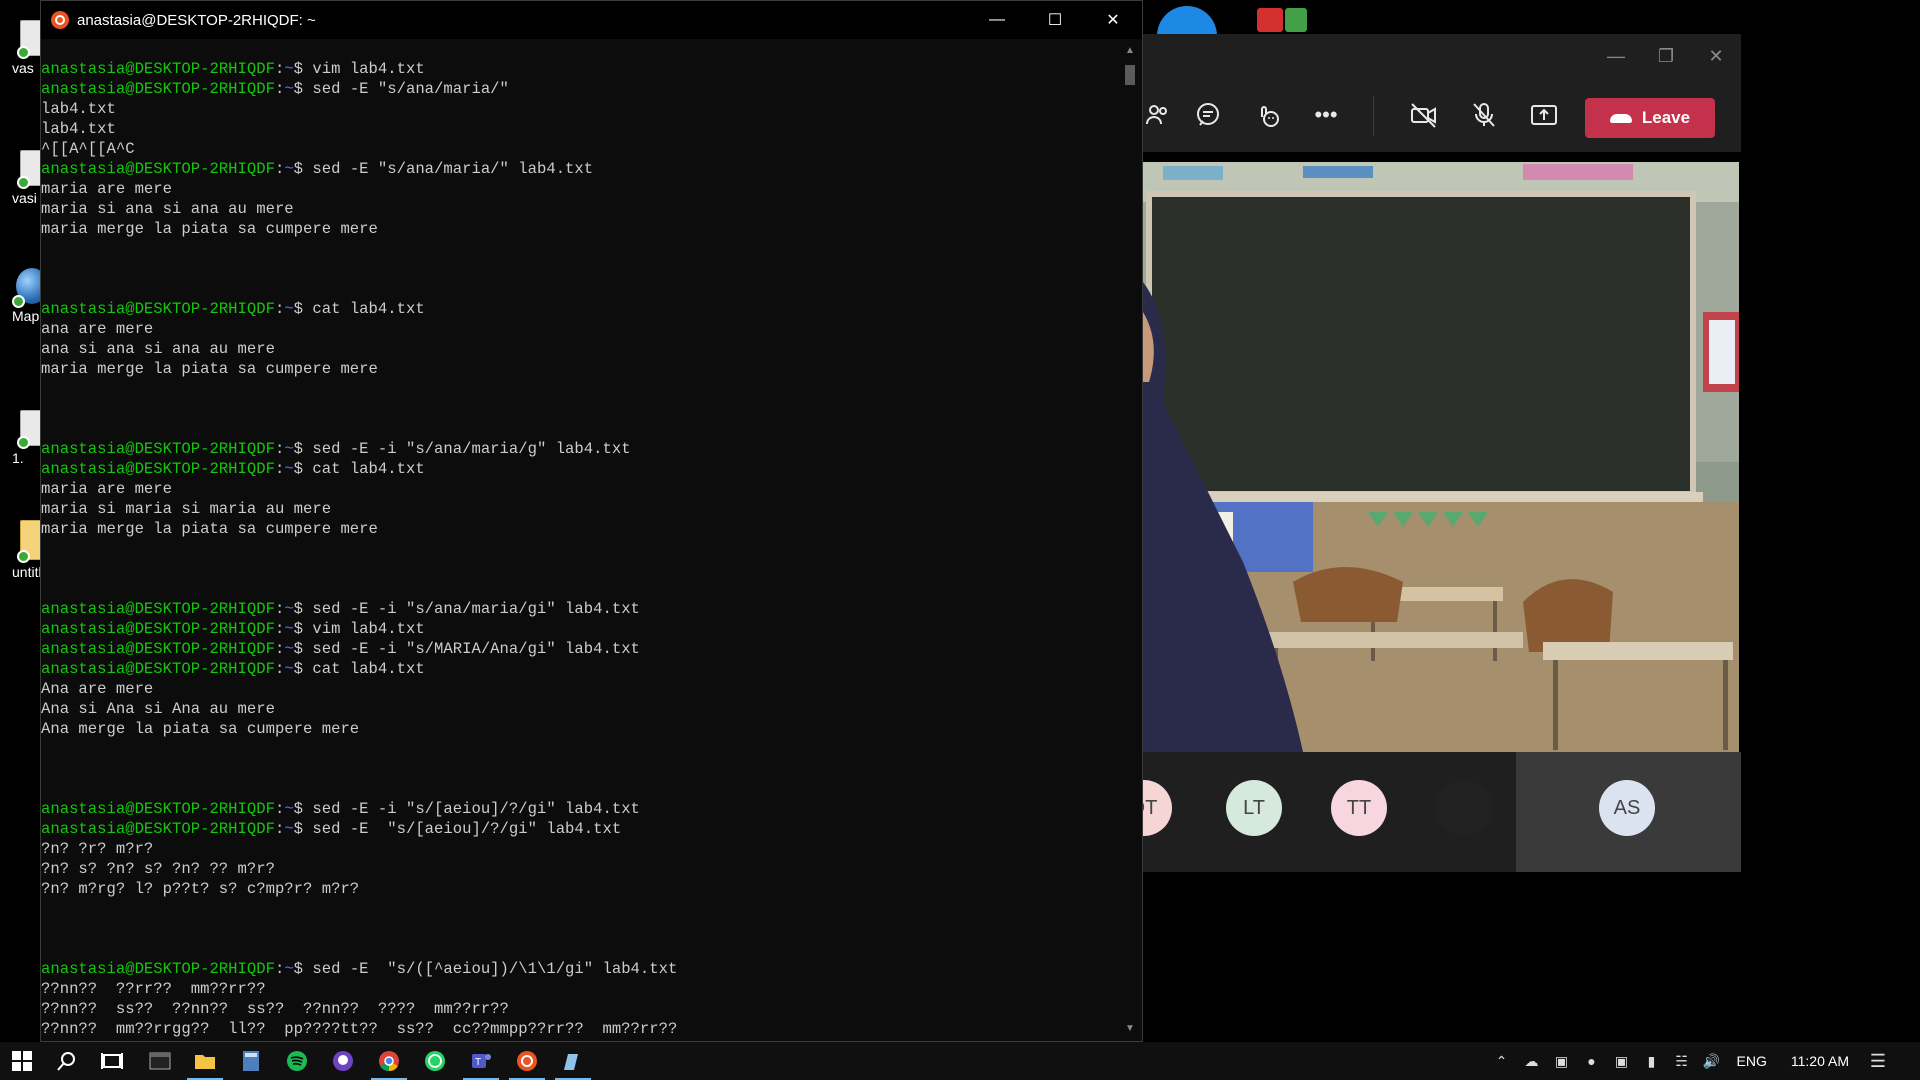  I want to click on command-text: sed -E "s/([^aeiou])/\1\1/gi" lab4.txt, so click(490, 969).